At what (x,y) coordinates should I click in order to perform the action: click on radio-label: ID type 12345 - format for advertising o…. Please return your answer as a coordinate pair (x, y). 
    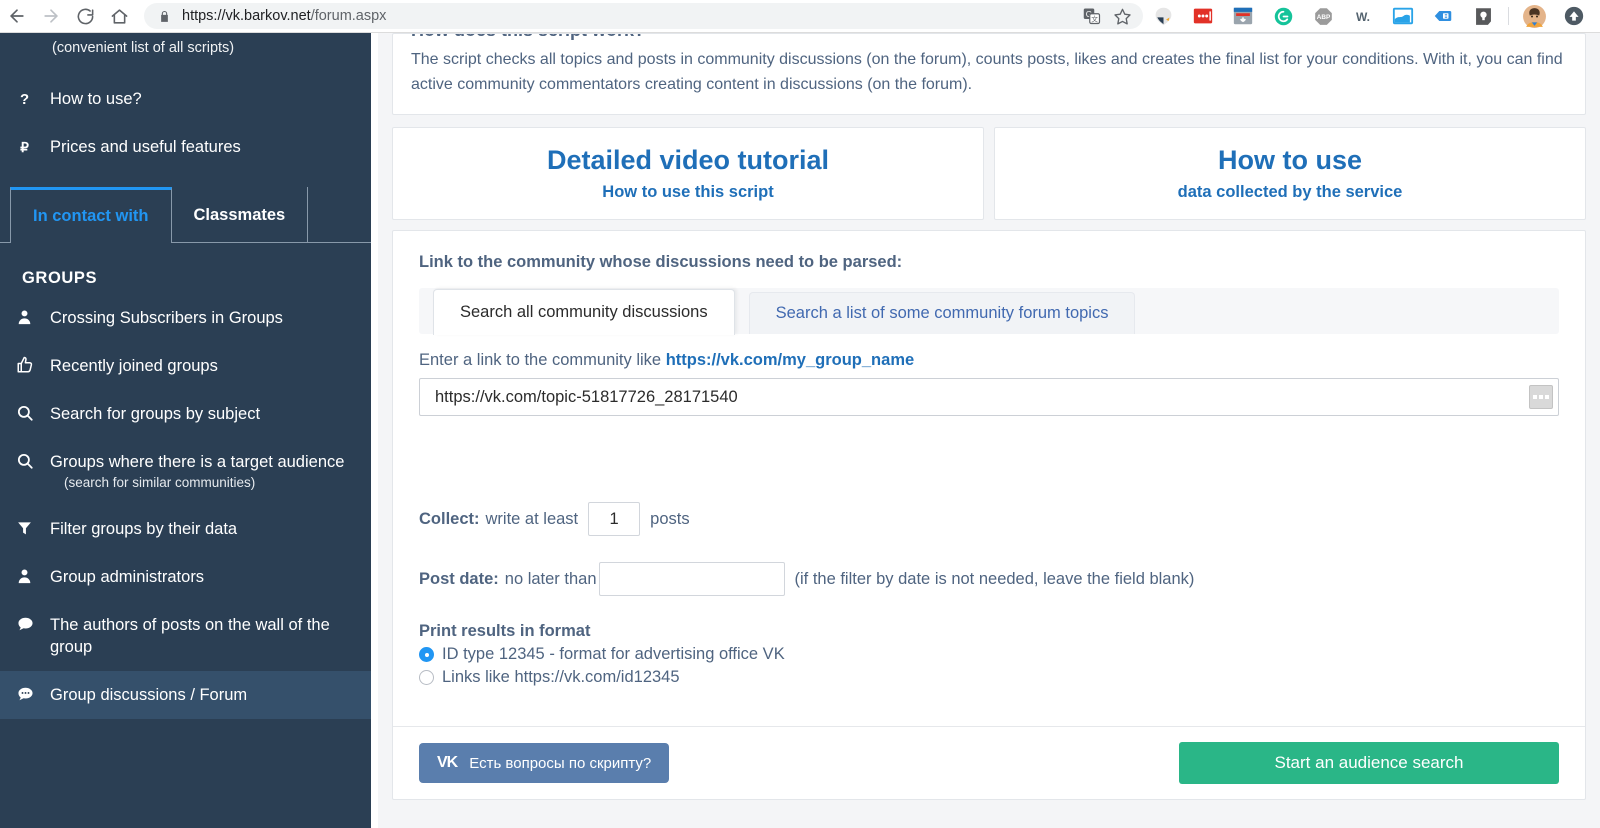
    Looking at the image, I should click on (613, 654).